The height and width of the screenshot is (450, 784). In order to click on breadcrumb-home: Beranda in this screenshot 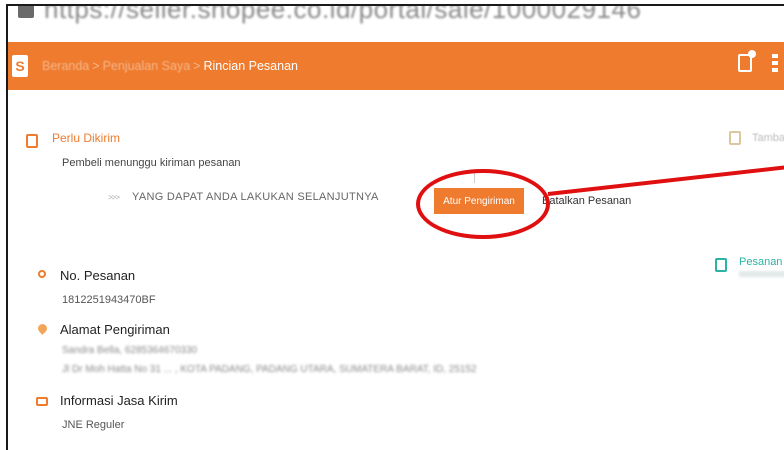, I will do `click(65, 66)`.